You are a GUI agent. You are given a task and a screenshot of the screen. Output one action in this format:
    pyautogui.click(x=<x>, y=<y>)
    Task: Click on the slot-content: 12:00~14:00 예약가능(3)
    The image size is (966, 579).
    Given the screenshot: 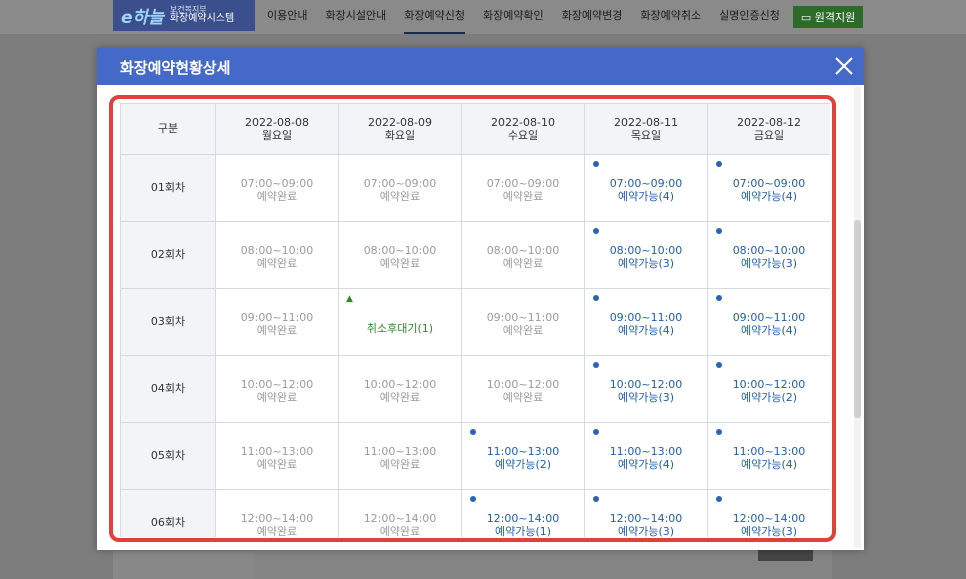 What is the action you would take?
    pyautogui.click(x=769, y=522)
    